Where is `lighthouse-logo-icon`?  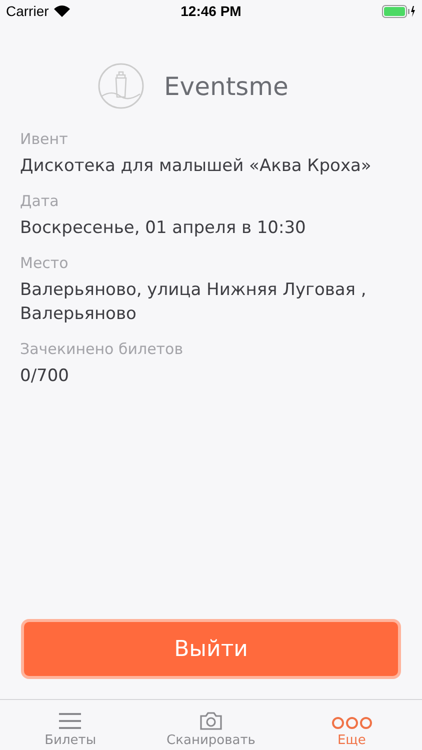
lighthouse-logo-icon is located at coordinates (121, 86).